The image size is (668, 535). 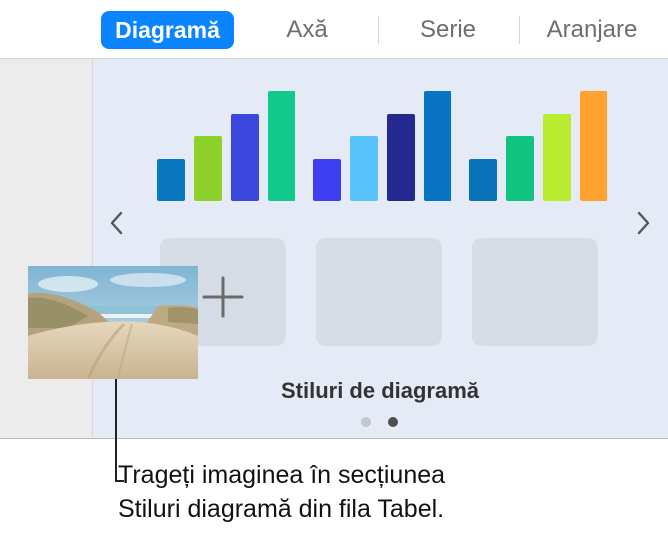 I want to click on dragged-photo, so click(x=113, y=322).